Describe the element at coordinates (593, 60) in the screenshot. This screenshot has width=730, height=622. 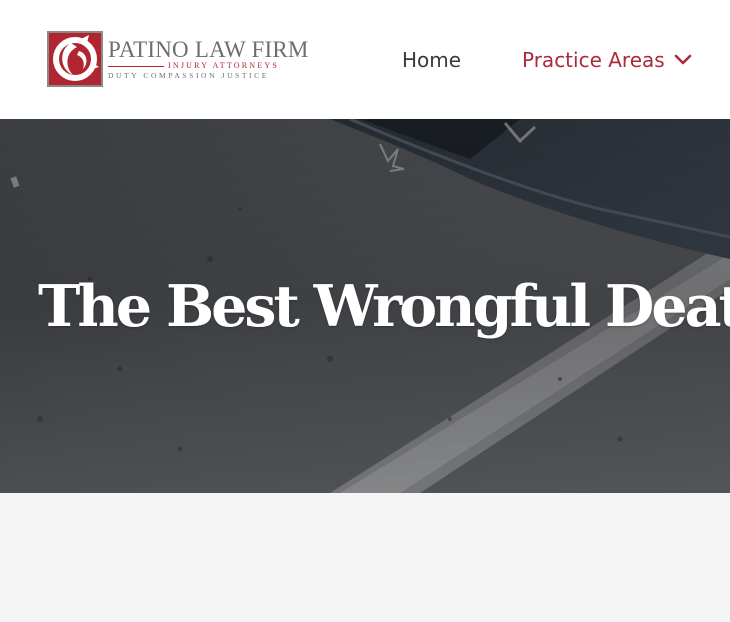
I see `nav-item-practice-areas-label: Practice Areas` at that location.